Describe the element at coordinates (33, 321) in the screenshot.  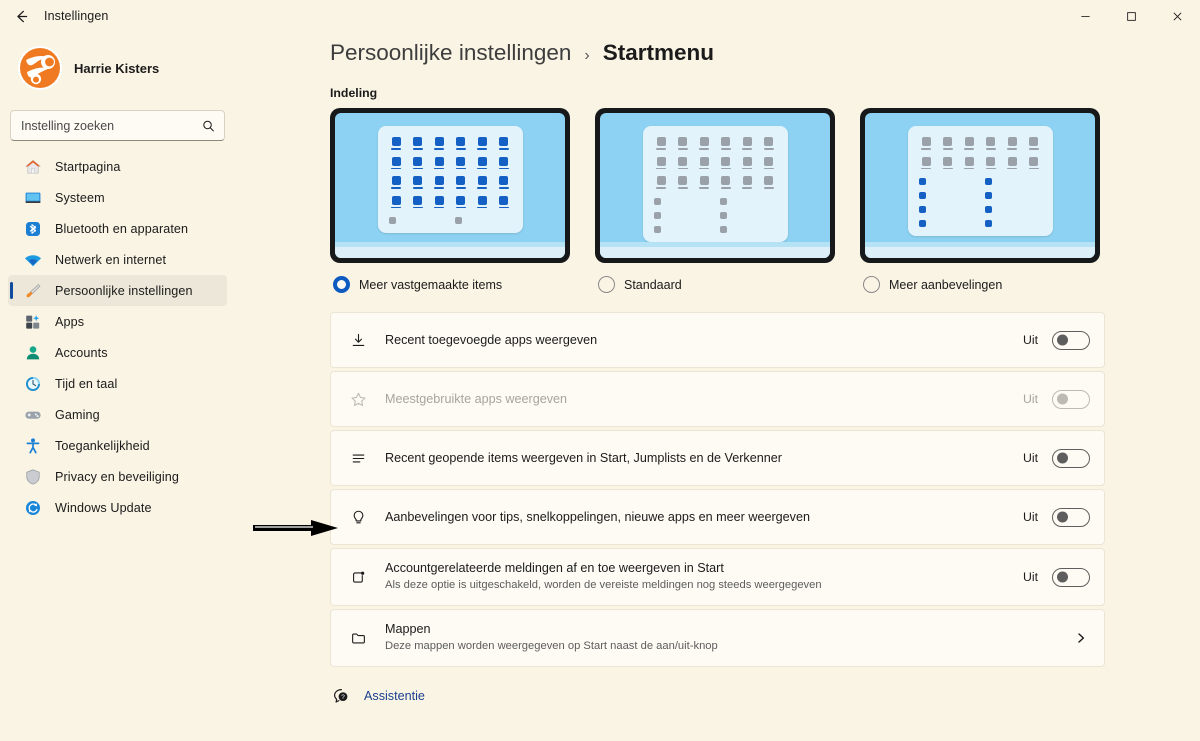
I see `apps-icon` at that location.